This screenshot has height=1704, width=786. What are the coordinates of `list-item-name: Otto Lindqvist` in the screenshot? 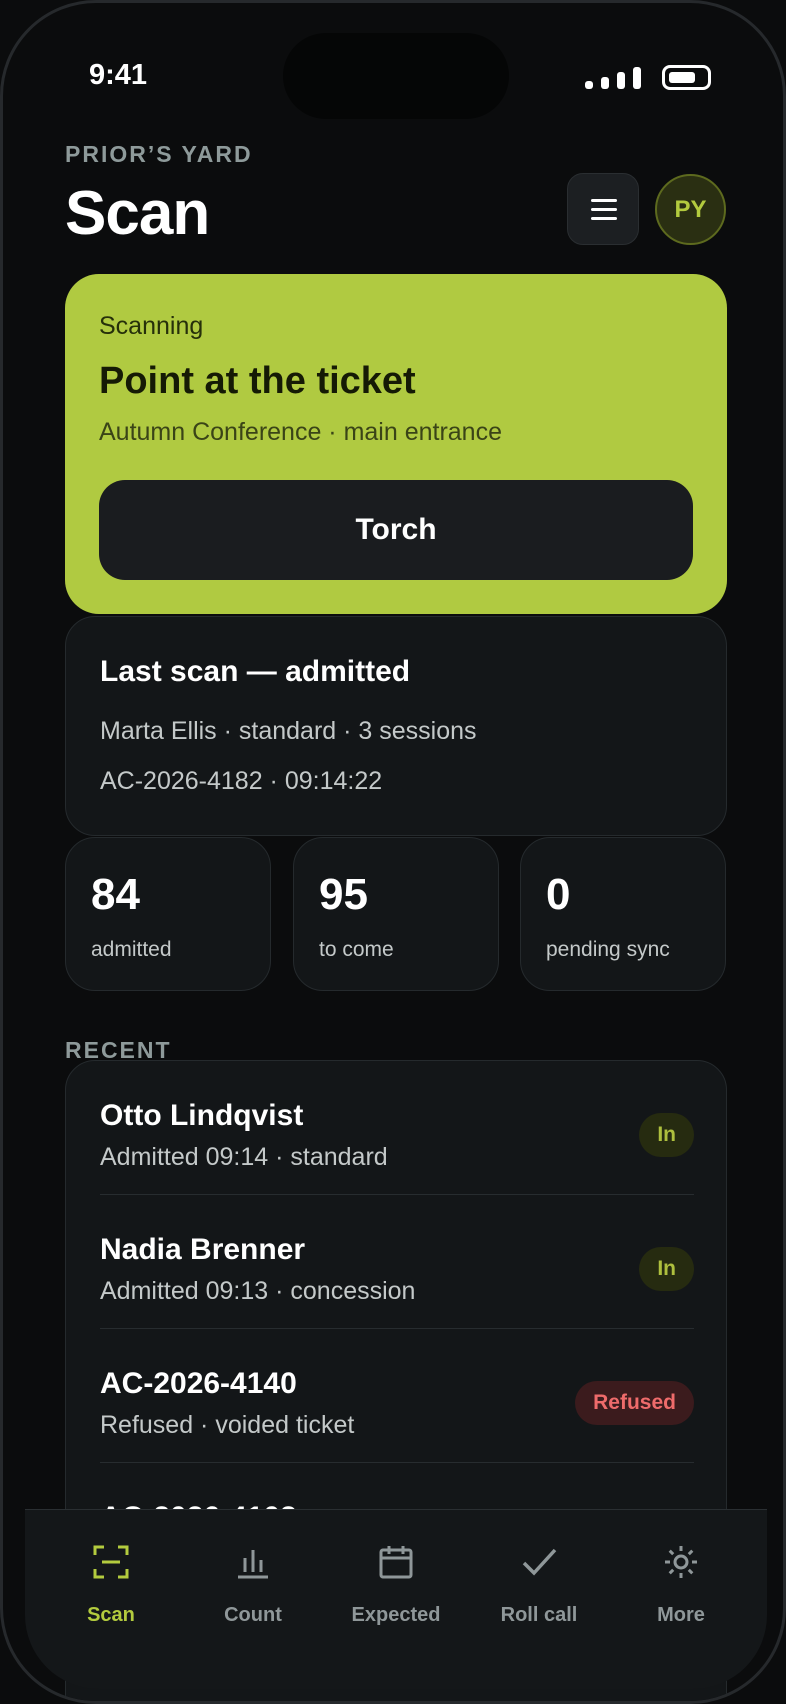 It's located at (202, 1115).